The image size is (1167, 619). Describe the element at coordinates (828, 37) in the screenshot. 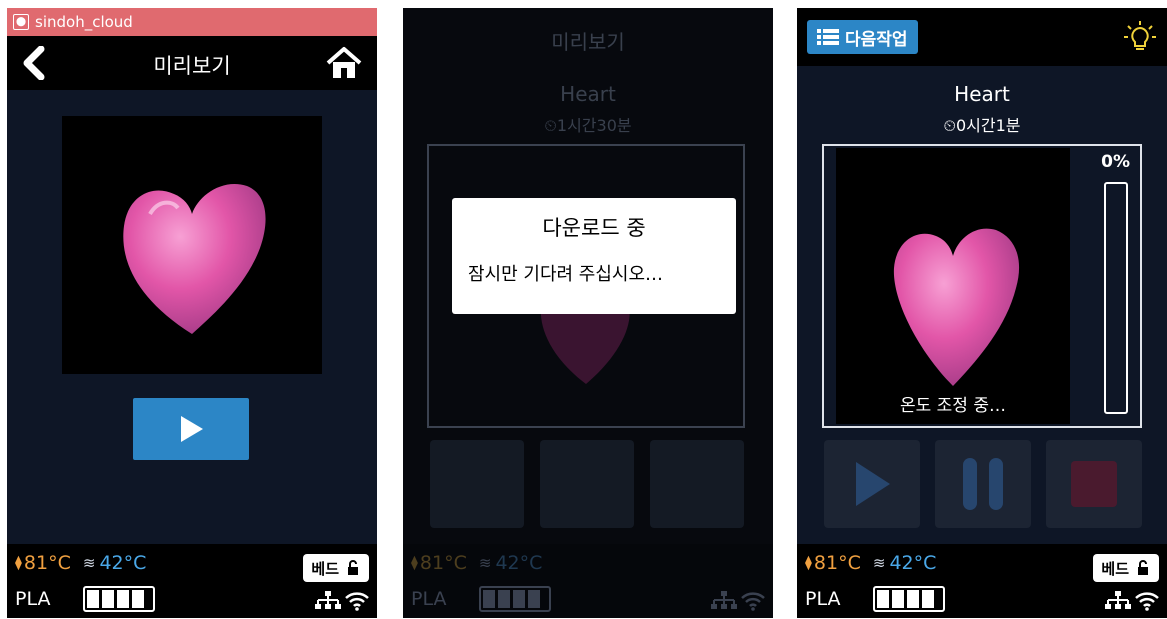

I see `list-icon` at that location.